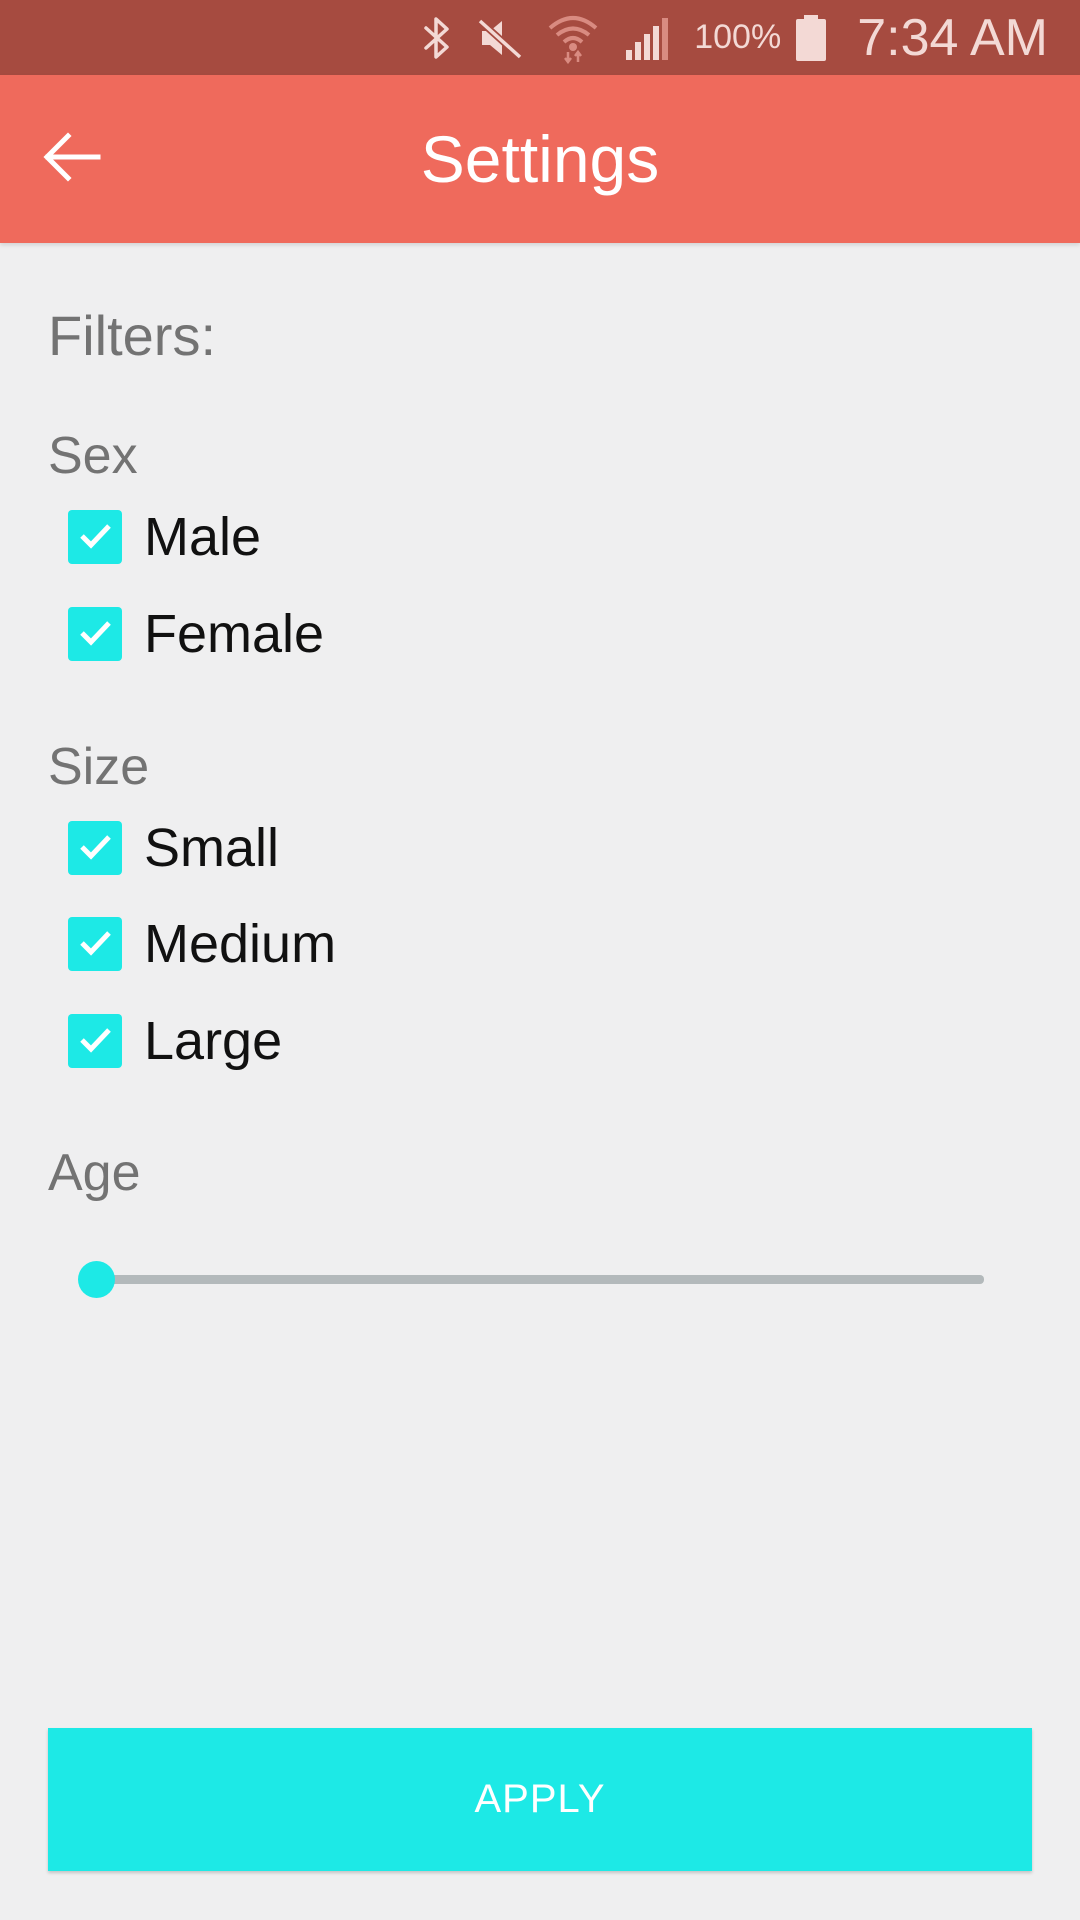 Image resolution: width=1080 pixels, height=1920 pixels. Describe the element at coordinates (738, 37) in the screenshot. I see `battery-percentage: 100%` at that location.